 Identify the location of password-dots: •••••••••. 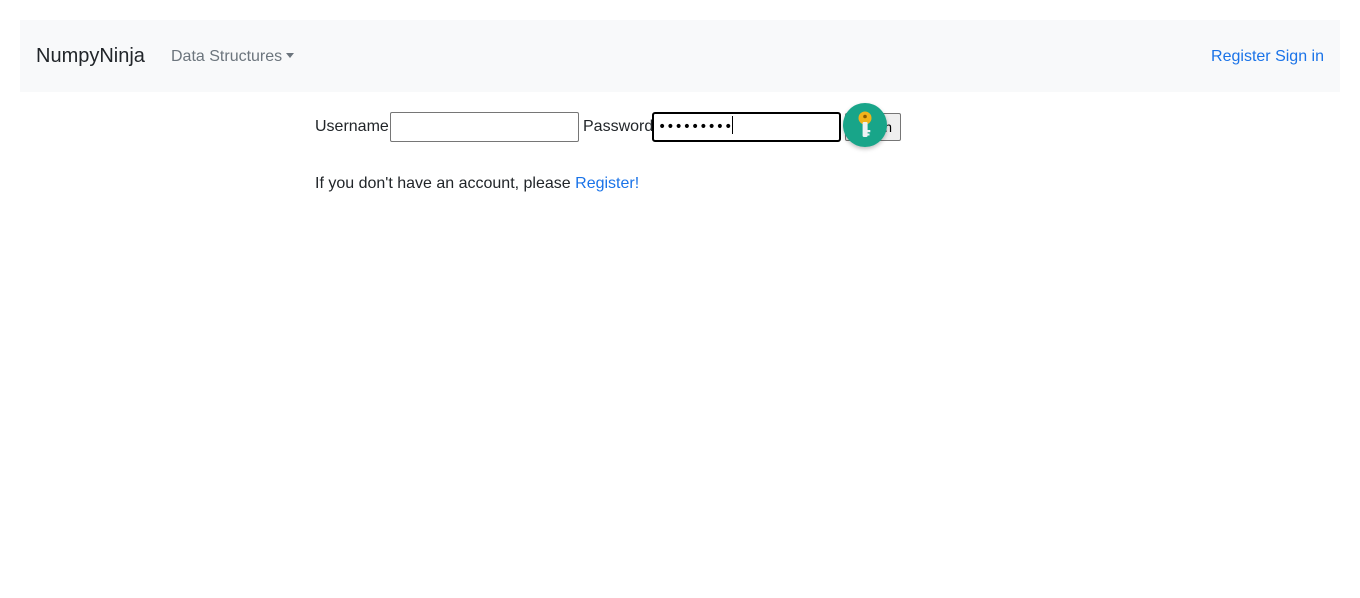
(695, 127).